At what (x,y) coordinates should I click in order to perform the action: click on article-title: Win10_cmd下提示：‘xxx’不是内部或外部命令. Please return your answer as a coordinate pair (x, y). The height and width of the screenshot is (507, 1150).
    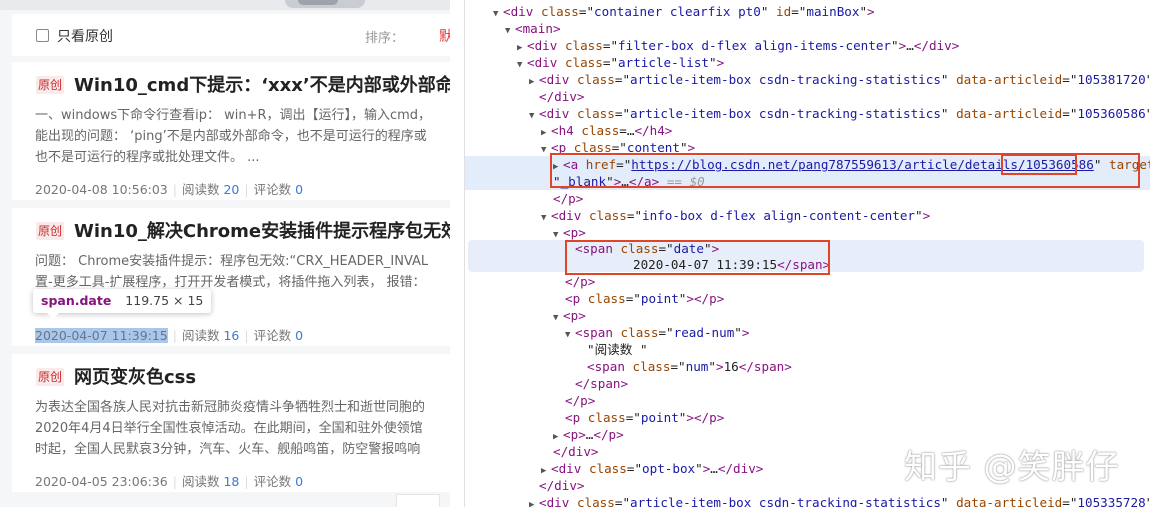
    Looking at the image, I should click on (262, 84).